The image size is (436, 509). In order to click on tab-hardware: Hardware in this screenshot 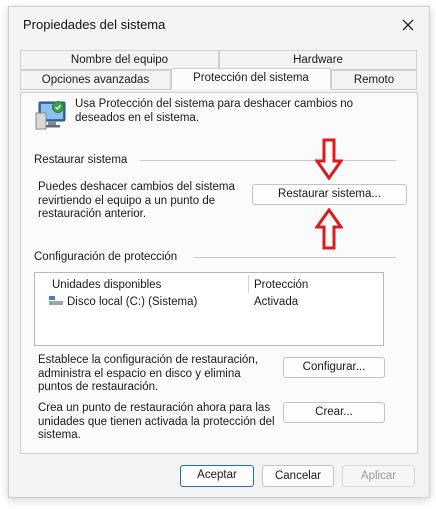, I will do `click(318, 60)`.